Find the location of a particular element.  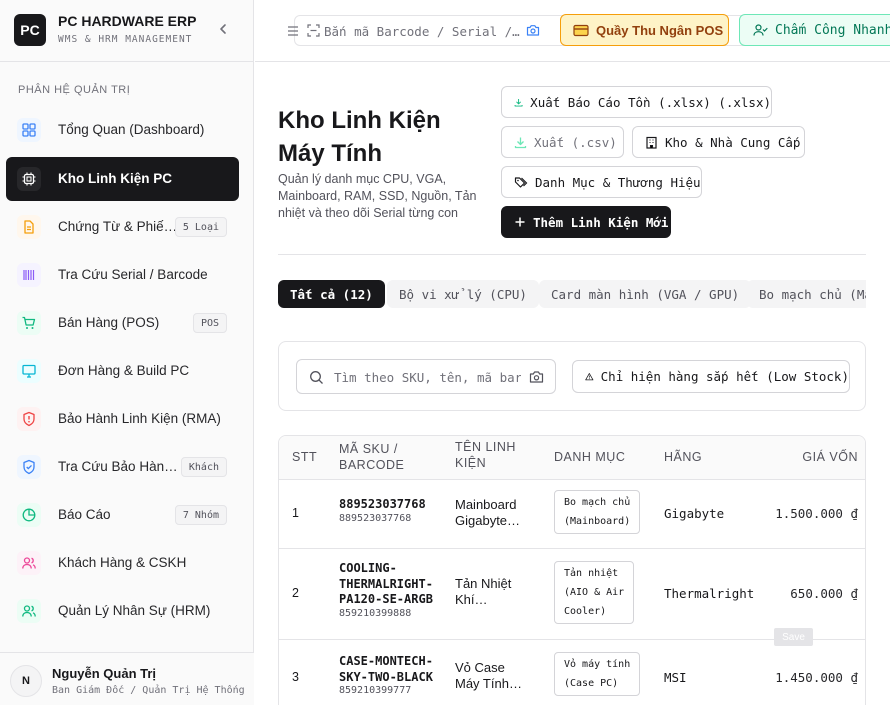

tab-cpu: Bộ vi xử lý (CPU) is located at coordinates (463, 294).